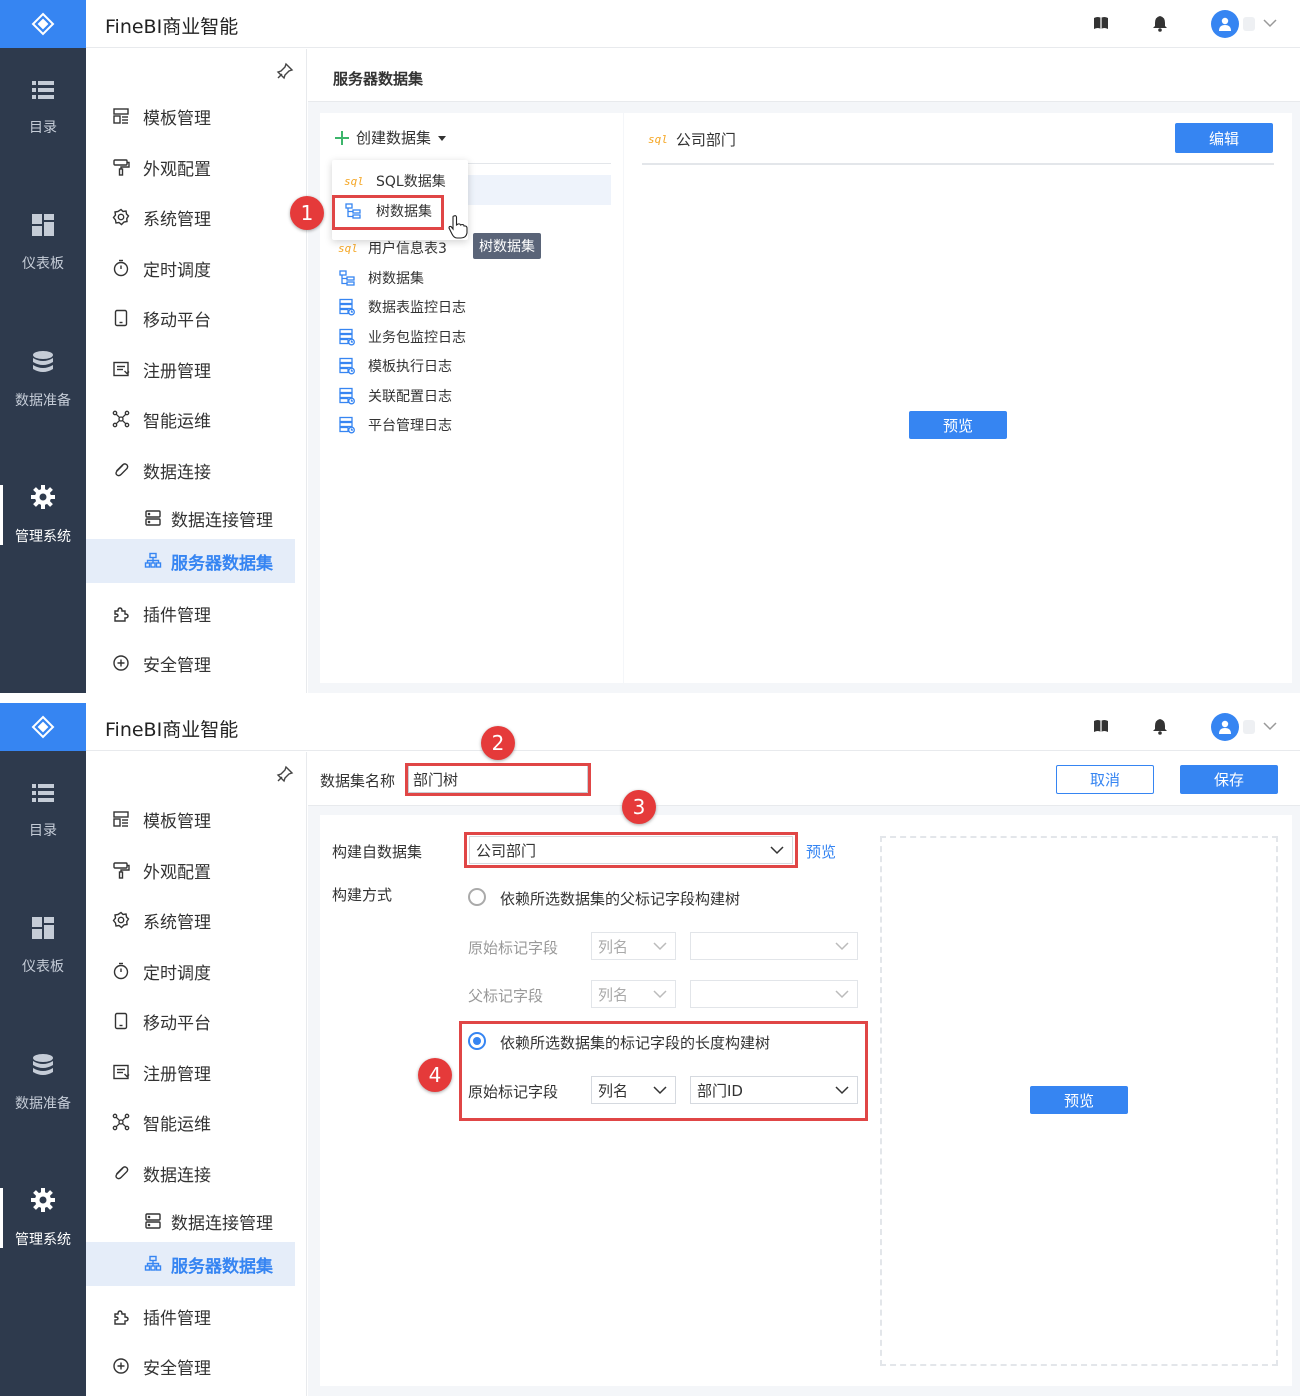 This screenshot has height=1396, width=1300. Describe the element at coordinates (639, 807) in the screenshot. I see `step-badge: 3` at that location.